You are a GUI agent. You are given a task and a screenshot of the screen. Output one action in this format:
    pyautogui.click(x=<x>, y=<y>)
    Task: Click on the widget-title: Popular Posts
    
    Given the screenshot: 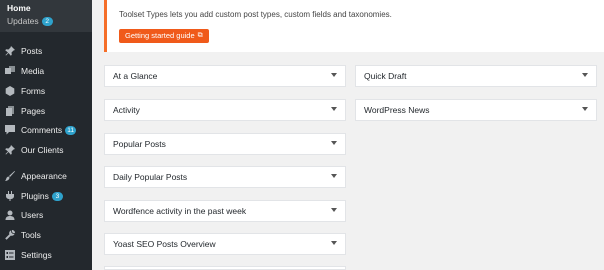 What is the action you would take?
    pyautogui.click(x=139, y=144)
    